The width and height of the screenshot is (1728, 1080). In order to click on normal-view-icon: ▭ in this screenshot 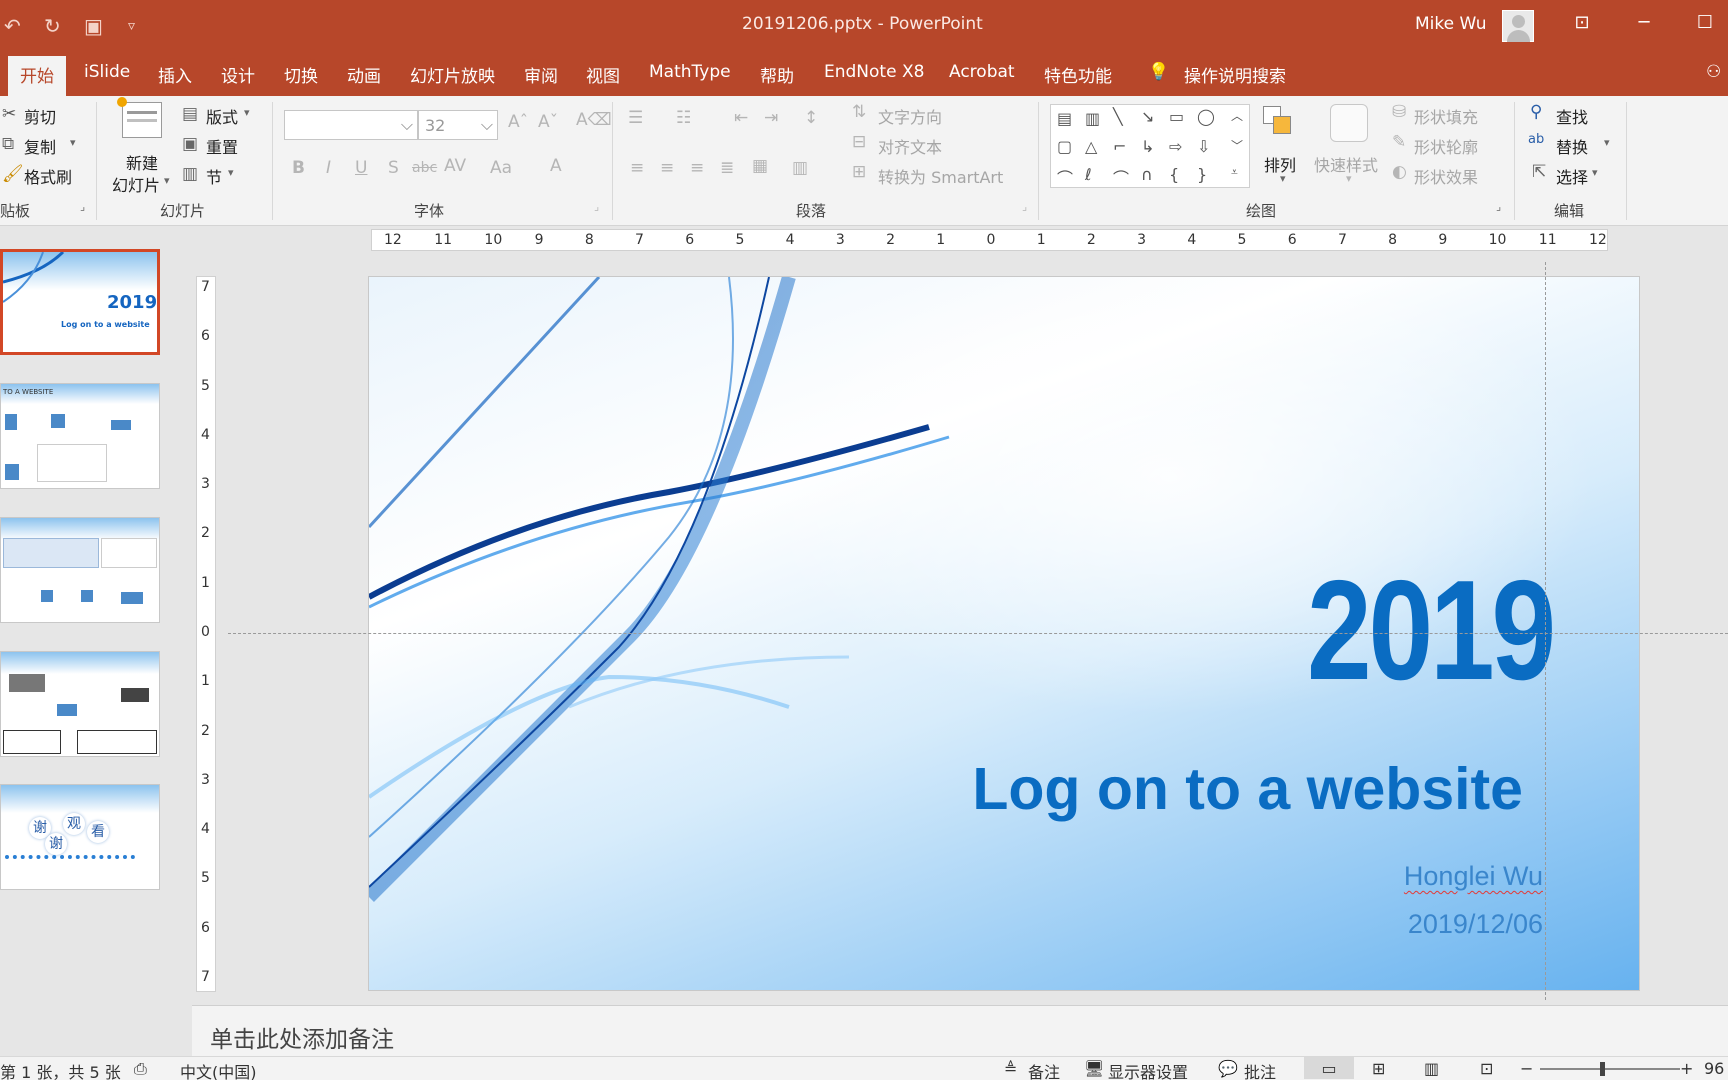, I will do `click(1329, 1068)`.